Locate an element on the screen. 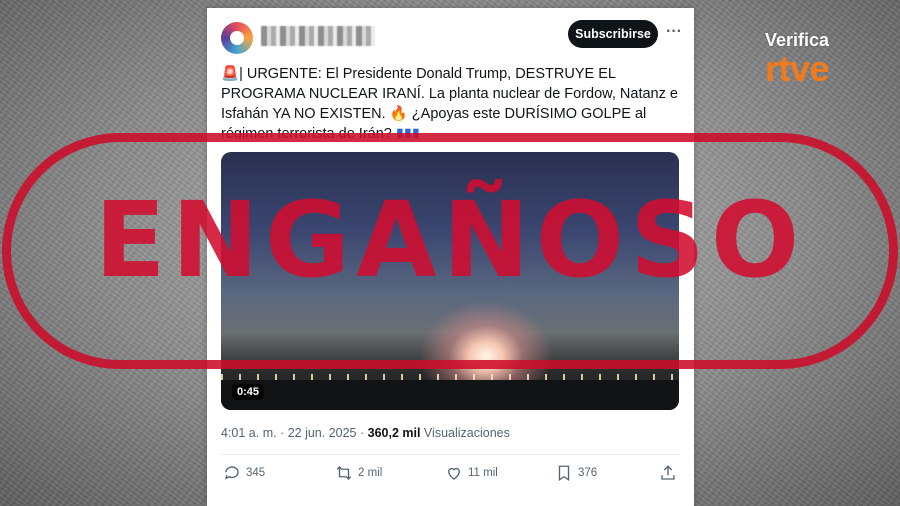 The height and width of the screenshot is (506, 900). views-label: Visualizaciones is located at coordinates (465, 433).